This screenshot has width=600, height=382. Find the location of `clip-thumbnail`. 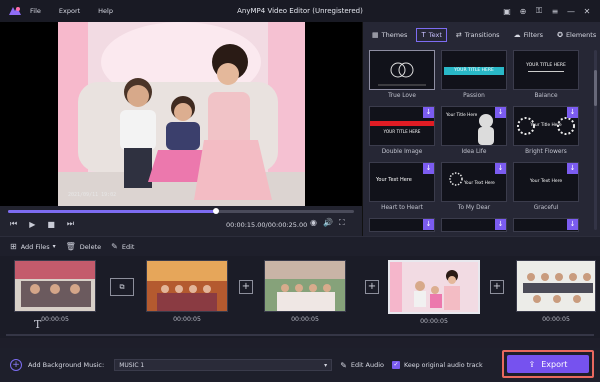

clip-thumbnail is located at coordinates (55, 286).